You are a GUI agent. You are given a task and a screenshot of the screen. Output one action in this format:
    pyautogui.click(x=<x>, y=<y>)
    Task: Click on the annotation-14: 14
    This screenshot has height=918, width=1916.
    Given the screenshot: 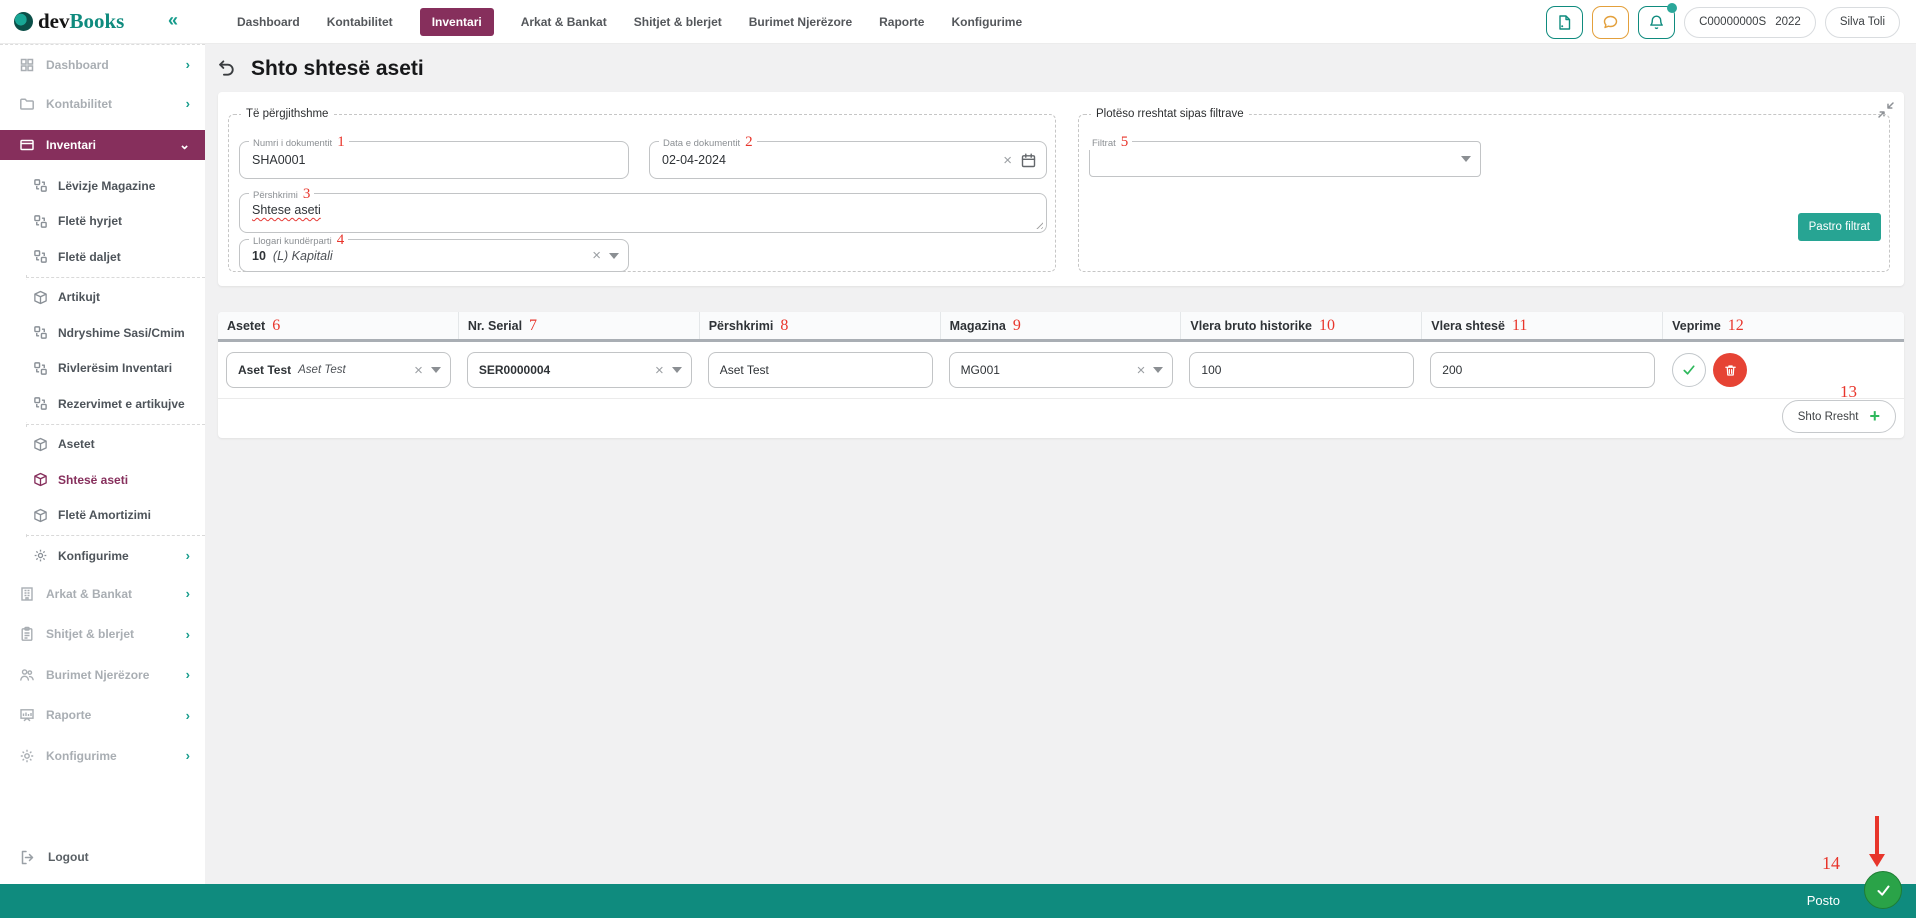 What is the action you would take?
    pyautogui.click(x=1831, y=863)
    